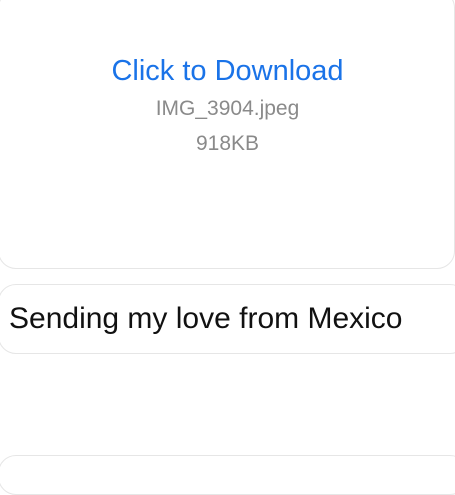 This screenshot has width=455, height=495. Describe the element at coordinates (227, 108) in the screenshot. I see `attachment-file-name: IMG_3904.jpeg` at that location.